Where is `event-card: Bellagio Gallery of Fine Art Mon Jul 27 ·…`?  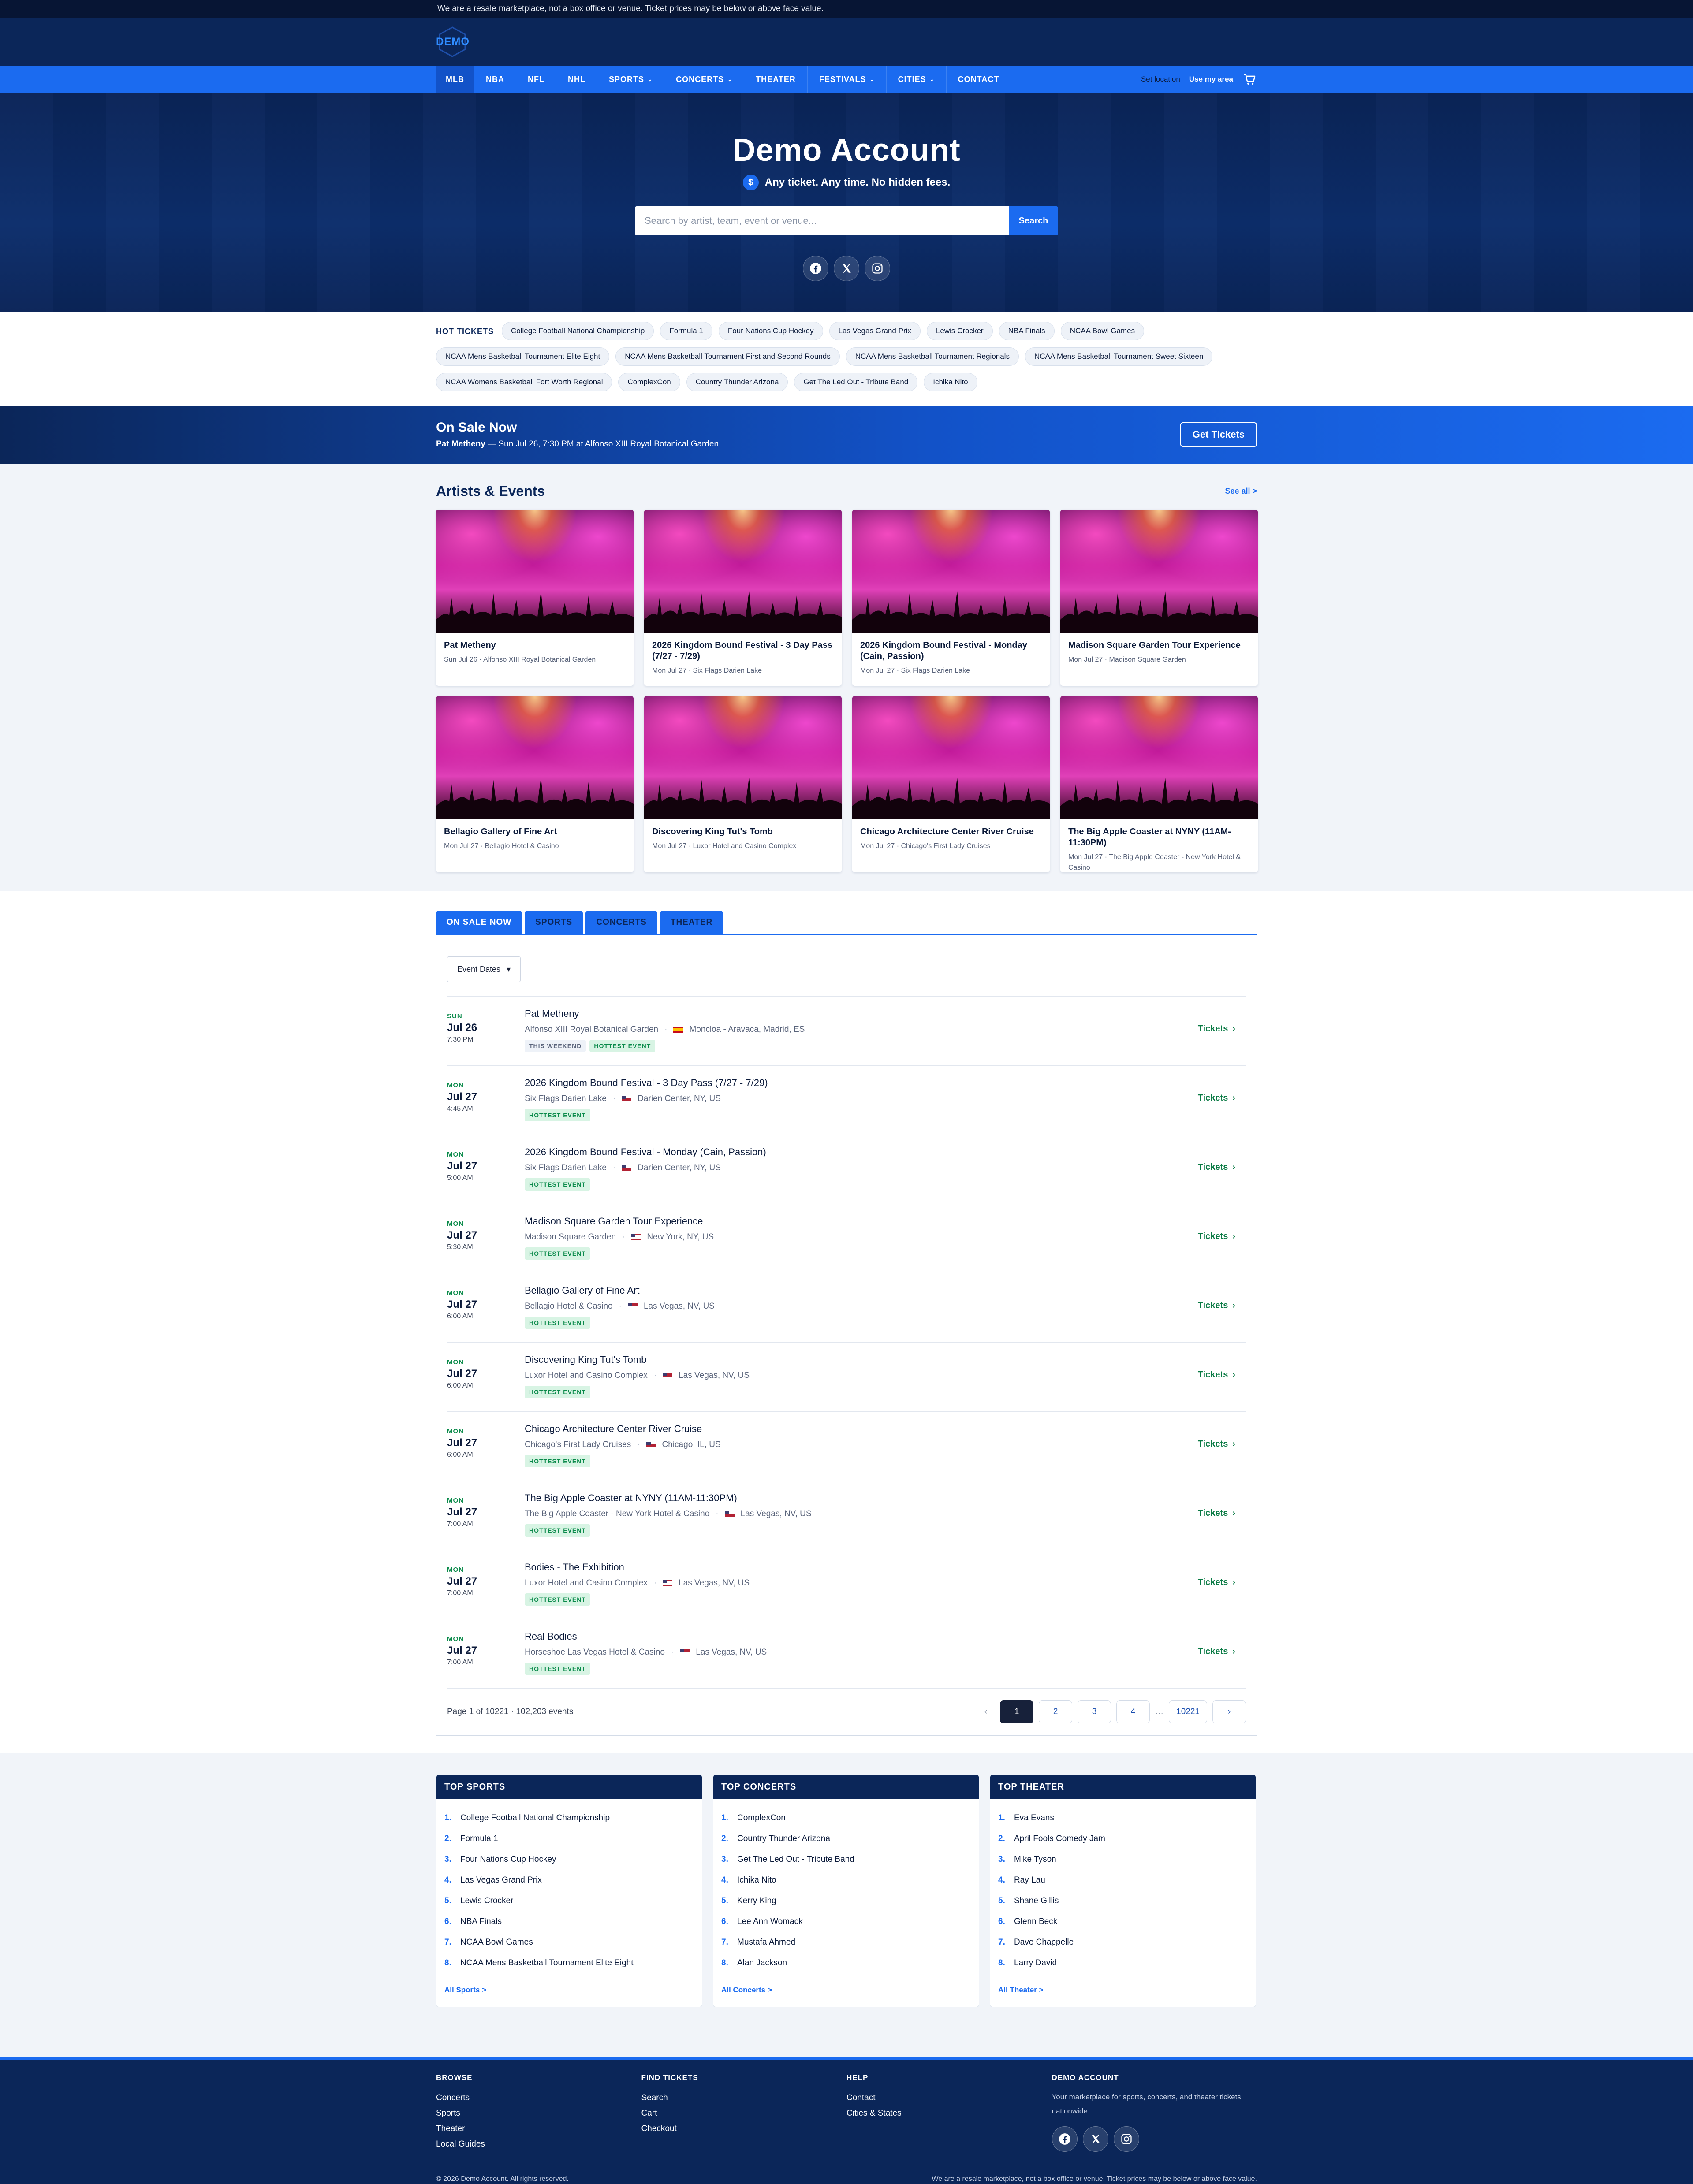 event-card: Bellagio Gallery of Fine Art Mon Jul 27 ·… is located at coordinates (535, 784).